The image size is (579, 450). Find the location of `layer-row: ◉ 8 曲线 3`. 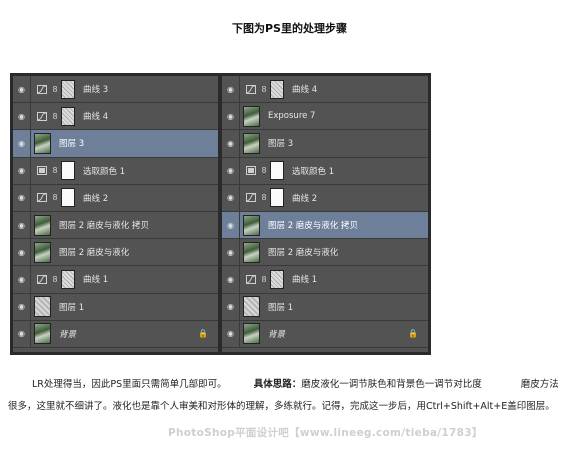

layer-row: ◉ 8 曲线 3 is located at coordinates (115, 90).